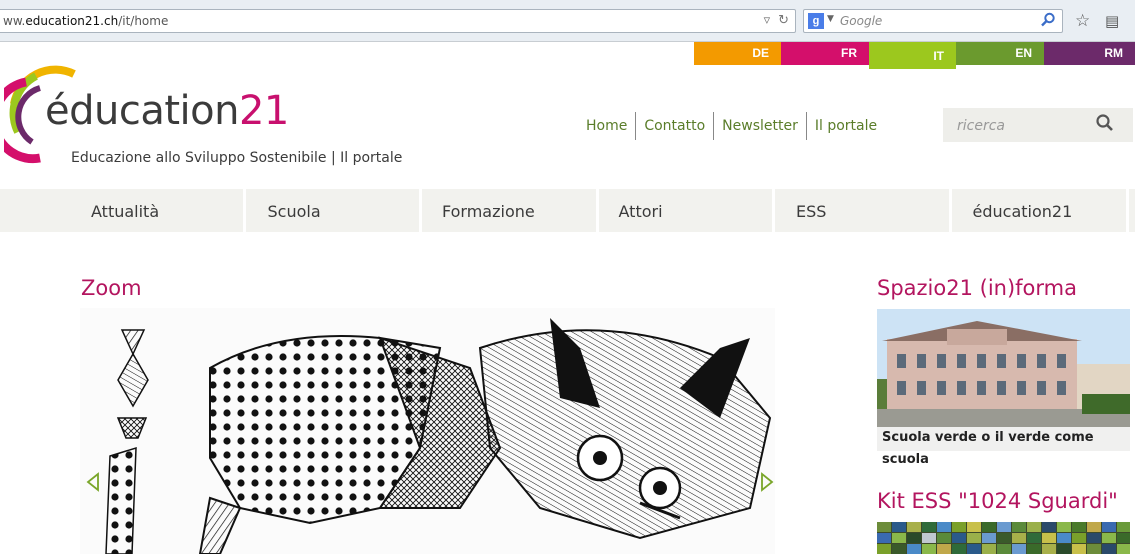 This screenshot has width=1135, height=554. What do you see at coordinates (1038, 125) in the screenshot?
I see `site-search-input: ricerca` at bounding box center [1038, 125].